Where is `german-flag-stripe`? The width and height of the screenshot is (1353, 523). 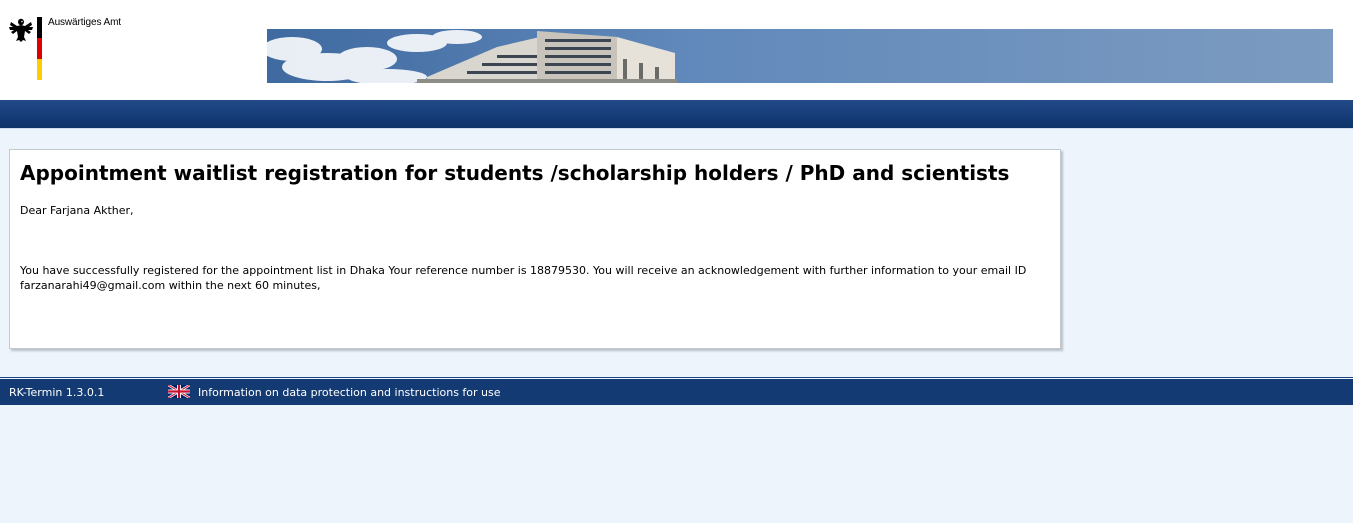 german-flag-stripe is located at coordinates (39, 48).